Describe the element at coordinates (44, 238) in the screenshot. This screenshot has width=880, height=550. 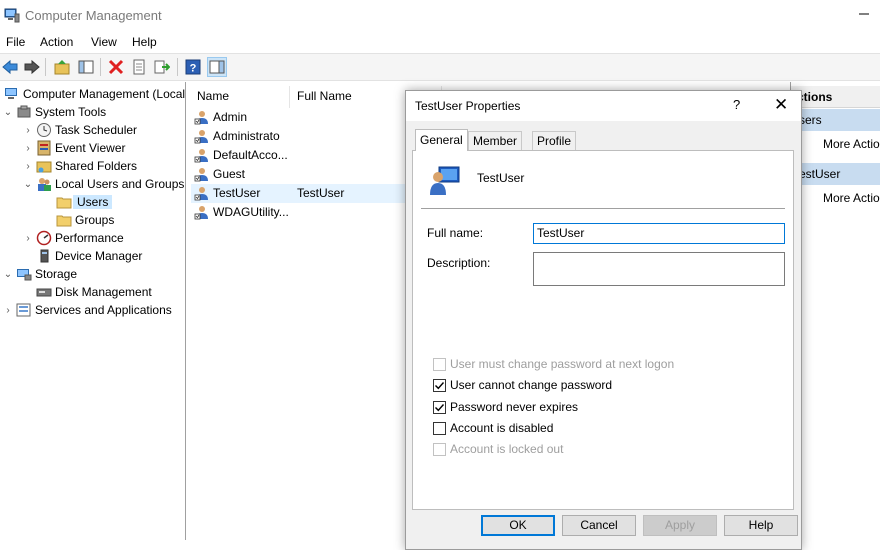
I see `performance-icon` at that location.